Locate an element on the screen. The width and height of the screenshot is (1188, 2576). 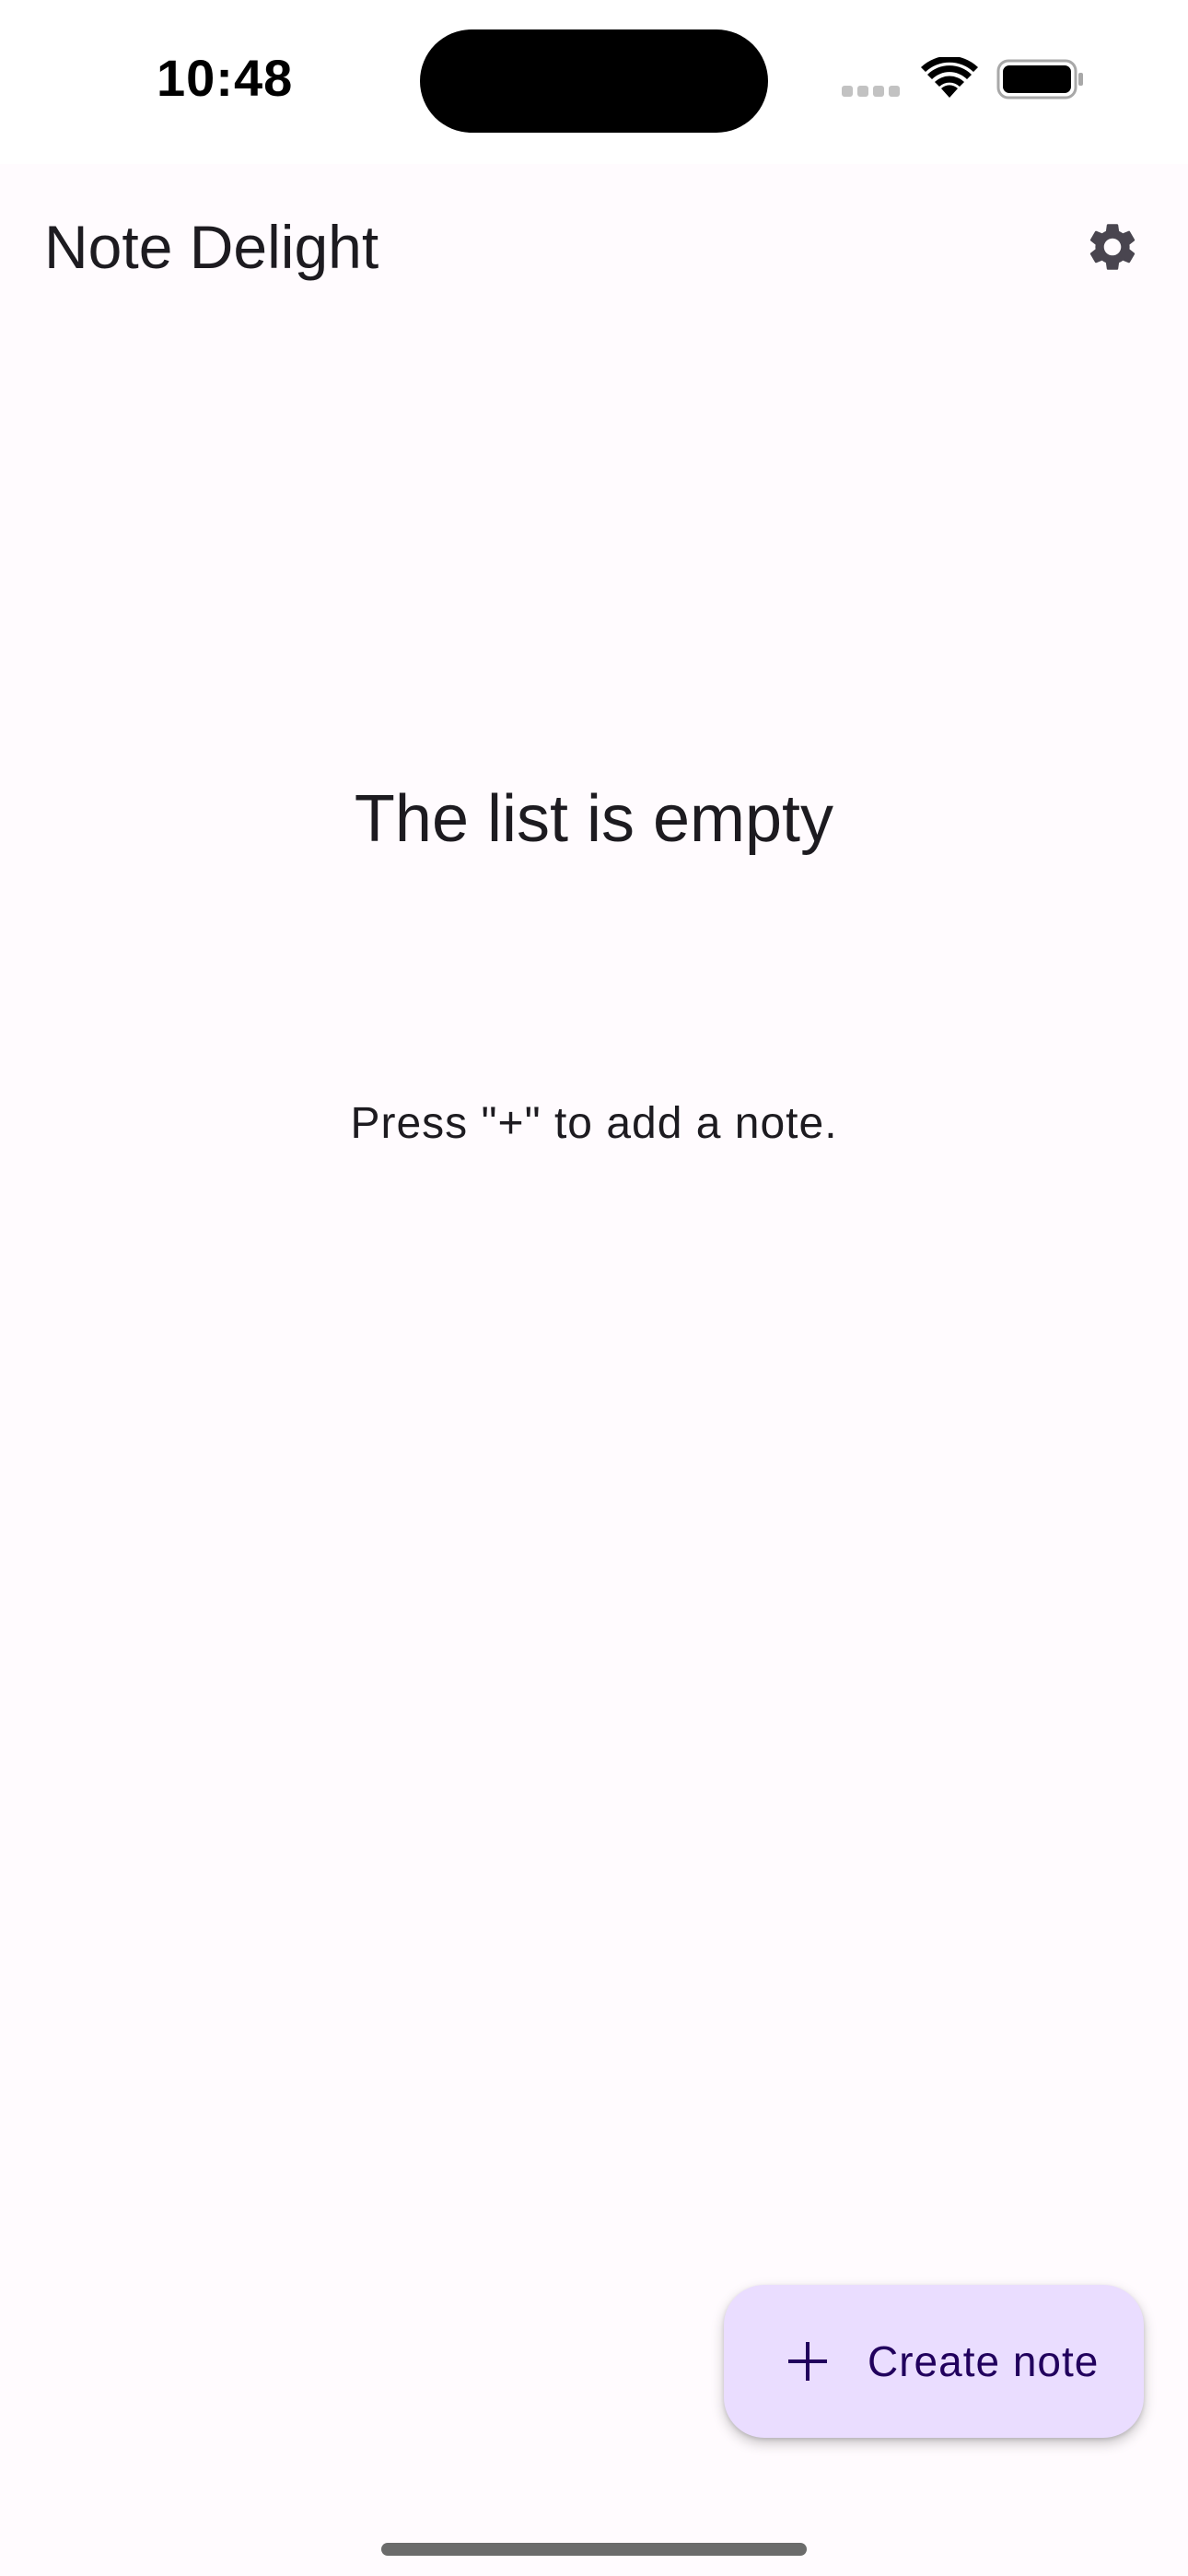
battery-icon is located at coordinates (1040, 79).